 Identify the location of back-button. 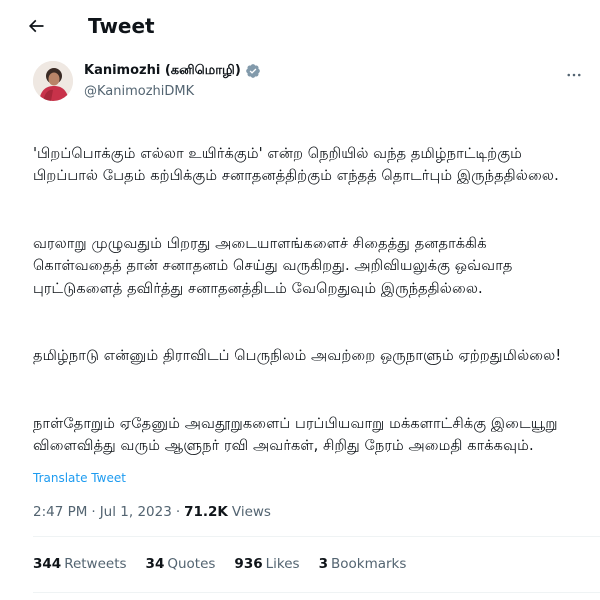
(36, 26).